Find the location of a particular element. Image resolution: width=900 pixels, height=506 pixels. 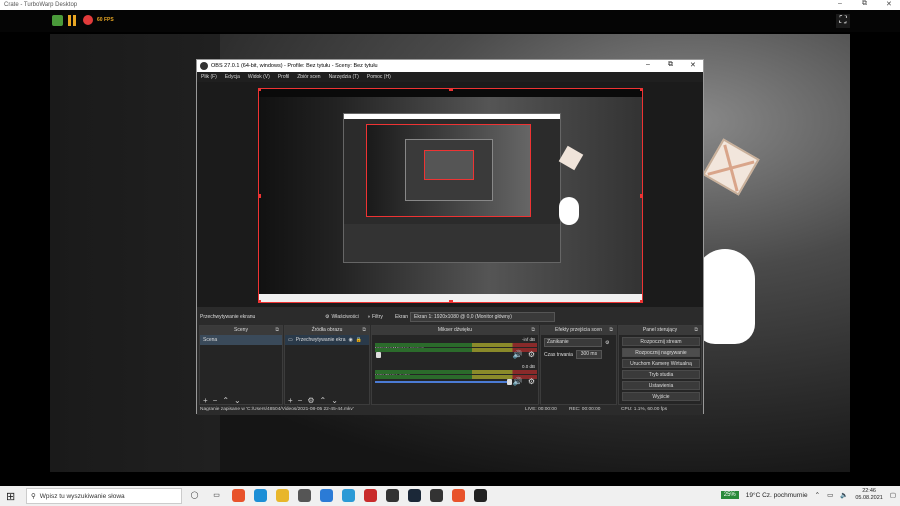

steam-icon is located at coordinates (414, 495).